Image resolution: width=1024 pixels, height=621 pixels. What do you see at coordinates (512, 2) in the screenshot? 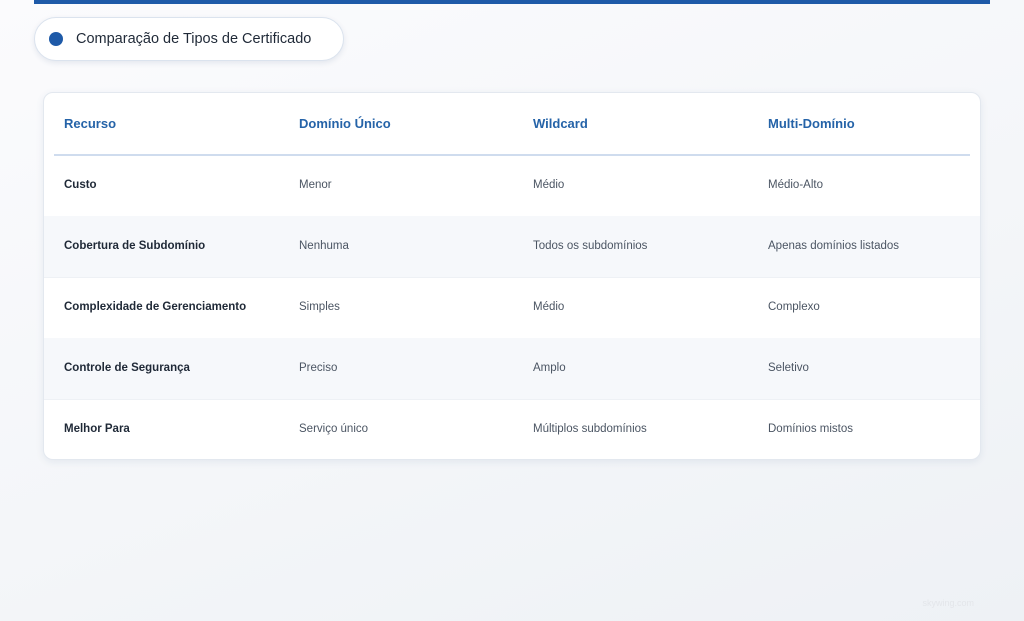
I see `top-accent-bar` at bounding box center [512, 2].